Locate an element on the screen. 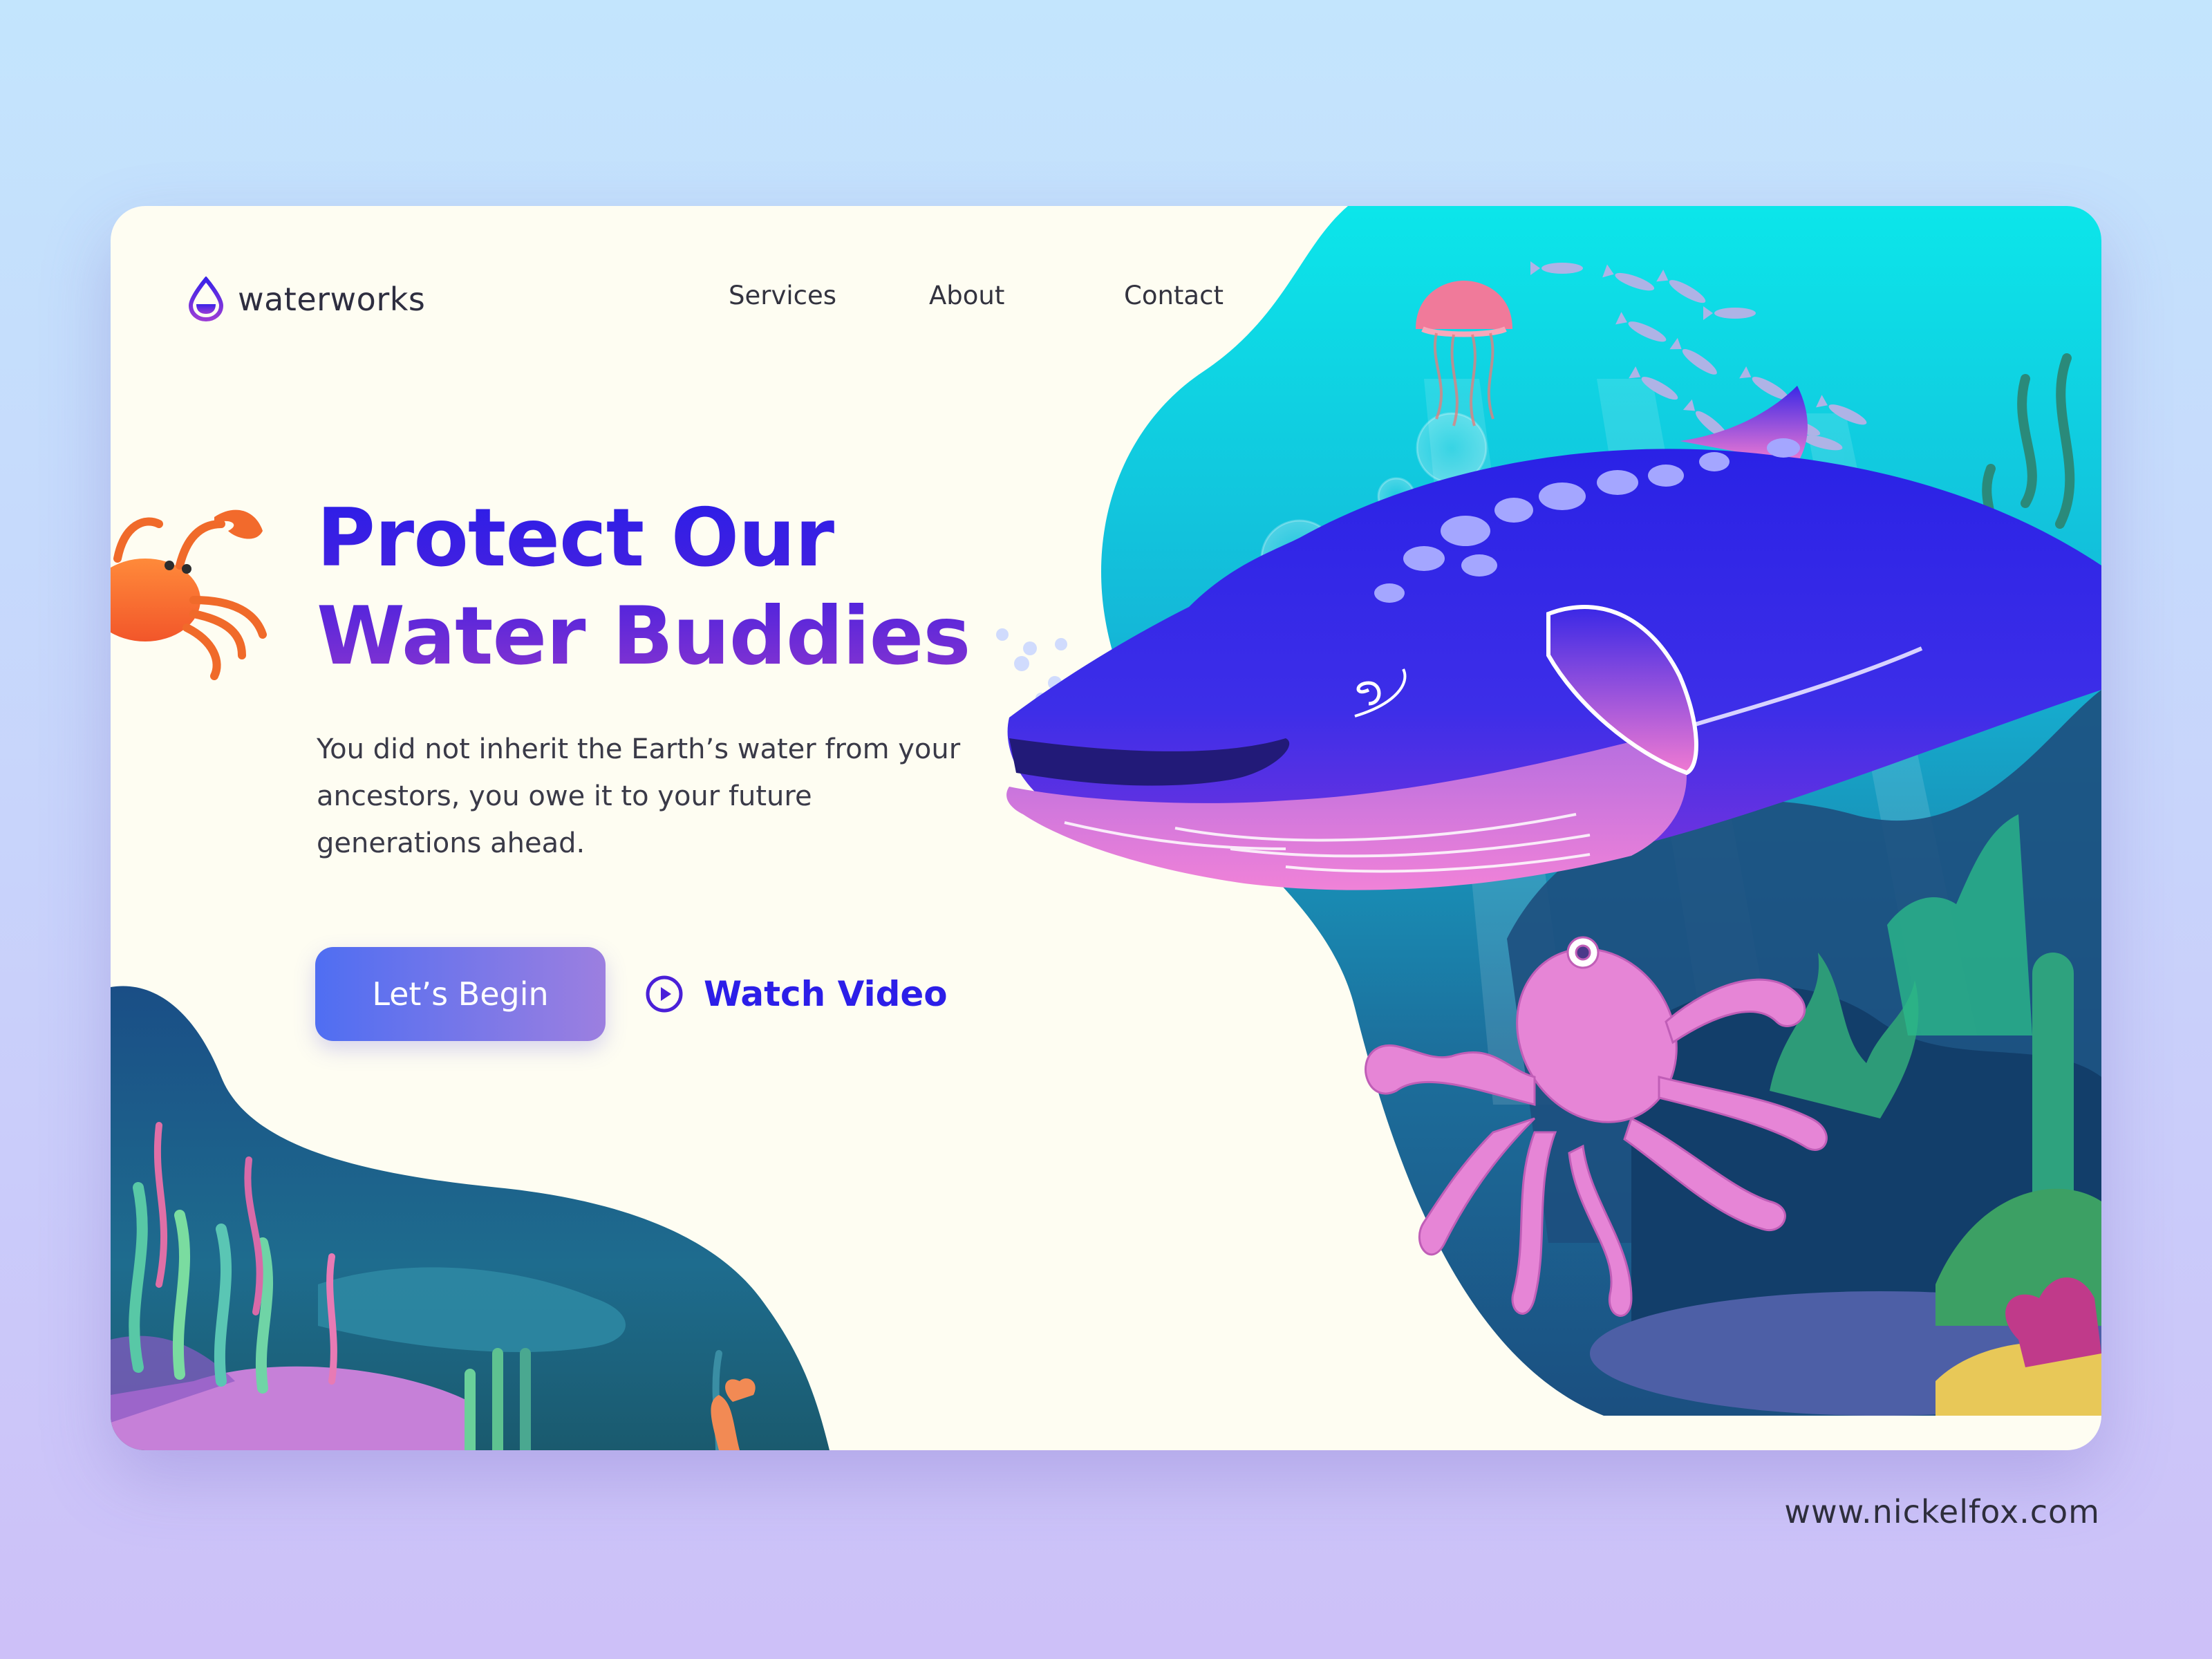  hero-title-line-1: Protect Our is located at coordinates (575, 538).